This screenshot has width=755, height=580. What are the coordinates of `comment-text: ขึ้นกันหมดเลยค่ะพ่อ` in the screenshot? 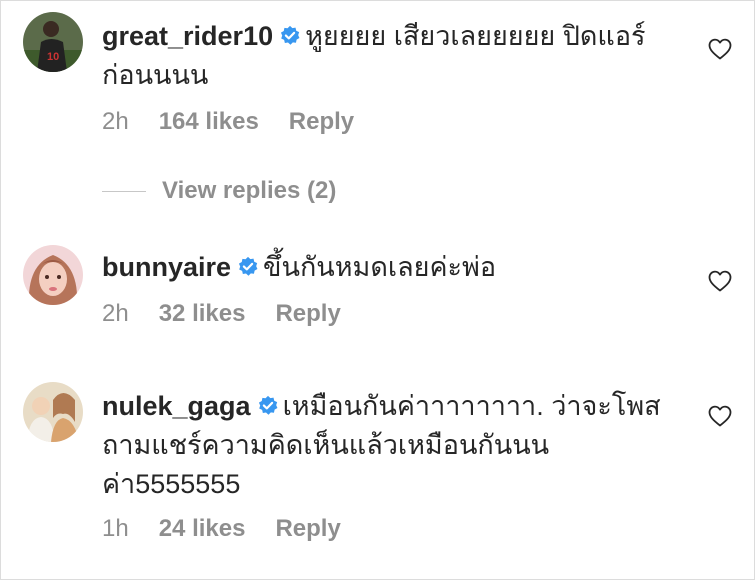 It's located at (380, 267).